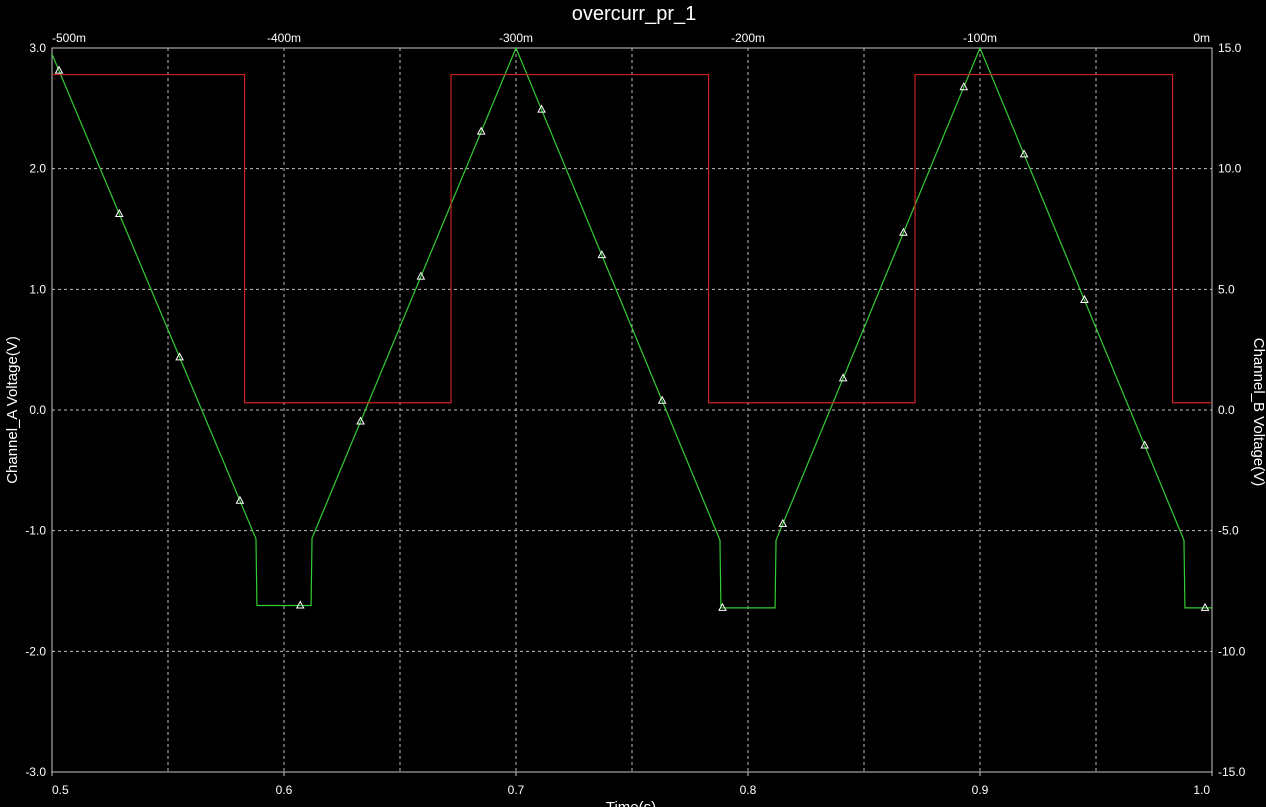  I want to click on y-left-tick-label: 3.0, so click(37, 48).